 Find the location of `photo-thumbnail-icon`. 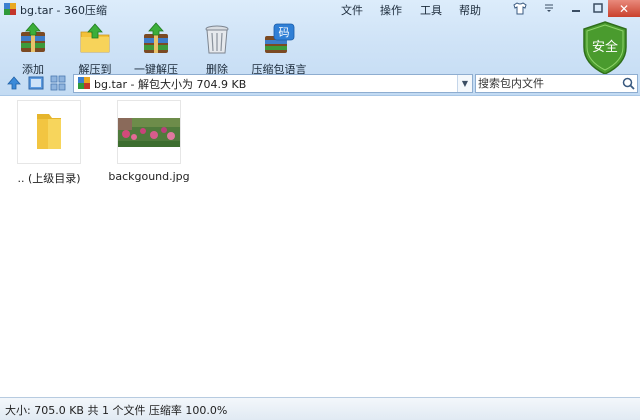

photo-thumbnail-icon is located at coordinates (149, 132).